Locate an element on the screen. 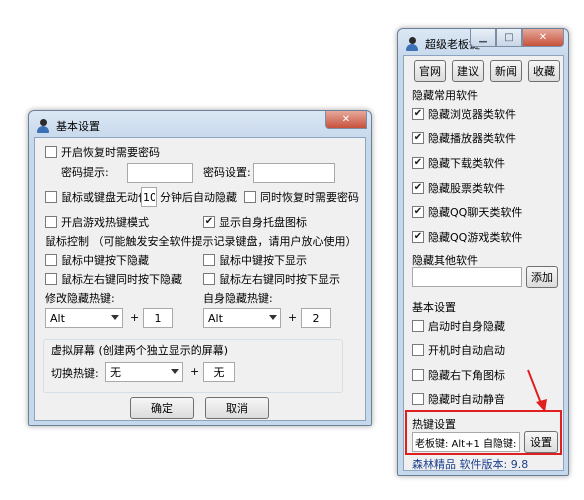  hide-stock-label: 隐藏股票类软件 is located at coordinates (466, 188).